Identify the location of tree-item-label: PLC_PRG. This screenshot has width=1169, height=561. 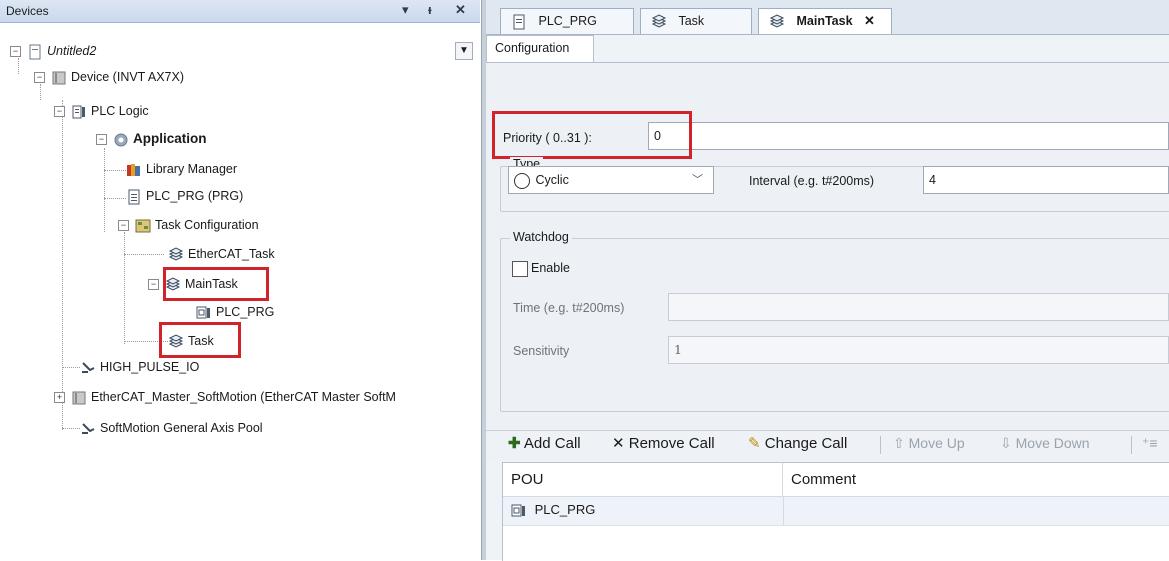
(245, 312).